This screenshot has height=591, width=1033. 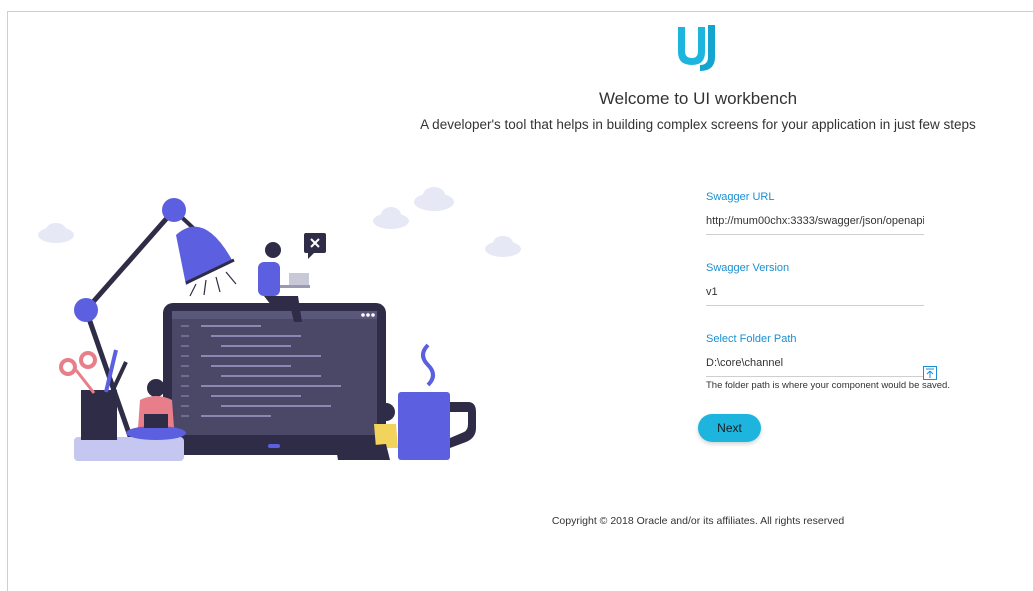 What do you see at coordinates (751, 339) in the screenshot?
I see `folder-path-label: Select Folder Path` at bounding box center [751, 339].